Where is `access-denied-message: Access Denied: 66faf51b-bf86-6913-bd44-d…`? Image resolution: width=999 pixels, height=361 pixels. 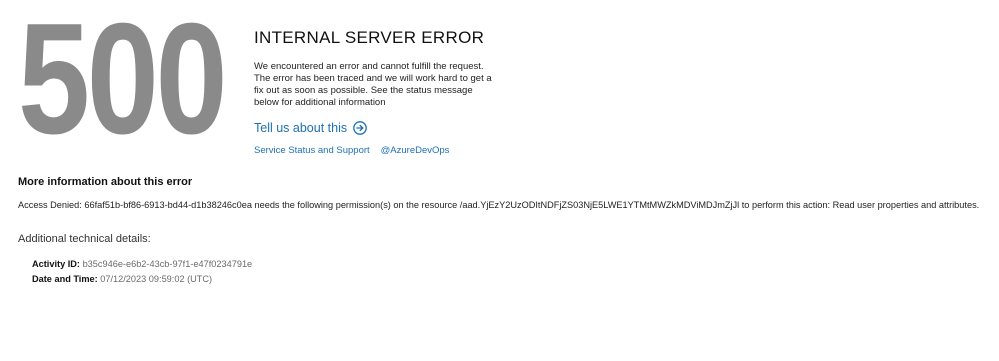
access-denied-message: Access Denied: 66faf51b-bf86-6913-bd44-d… is located at coordinates (499, 205).